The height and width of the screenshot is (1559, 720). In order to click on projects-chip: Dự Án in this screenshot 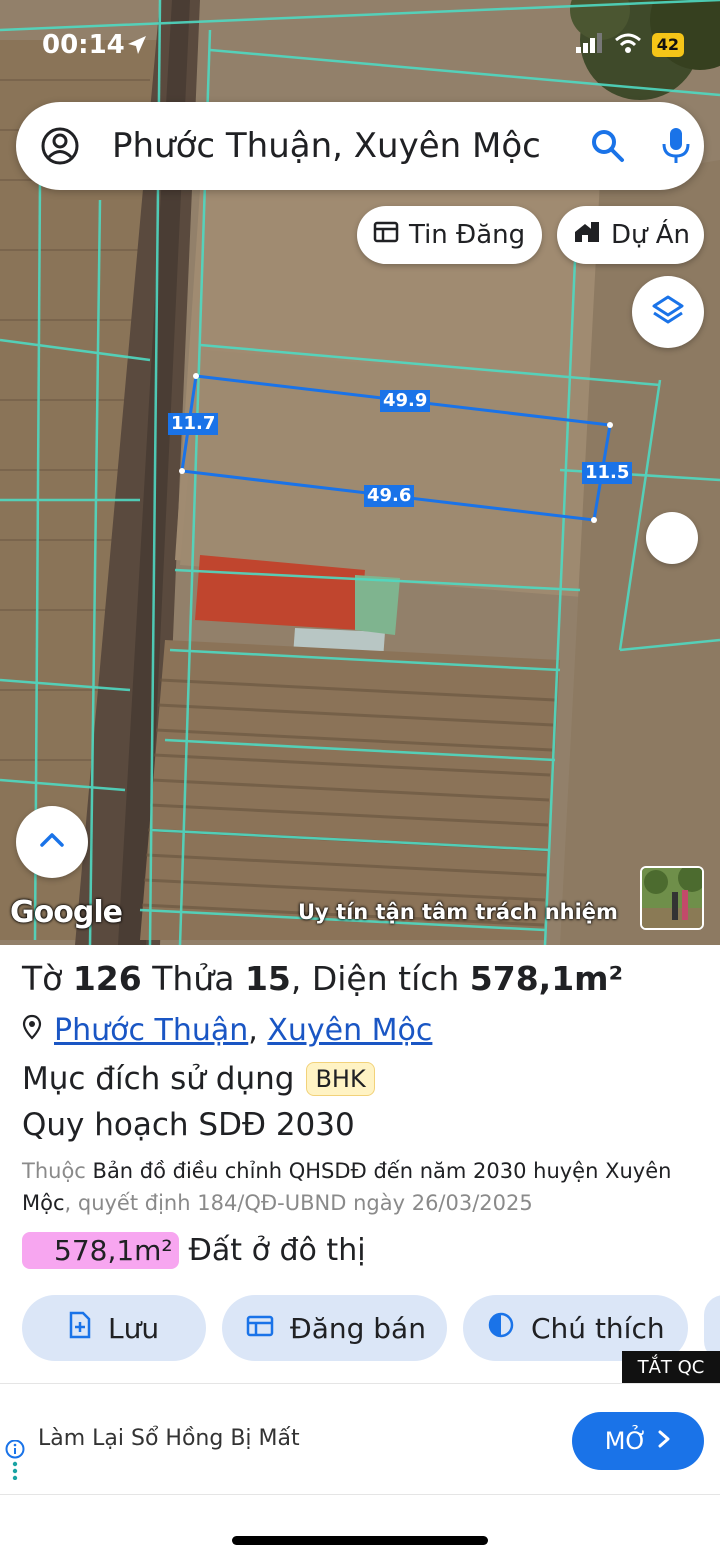, I will do `click(630, 235)`.